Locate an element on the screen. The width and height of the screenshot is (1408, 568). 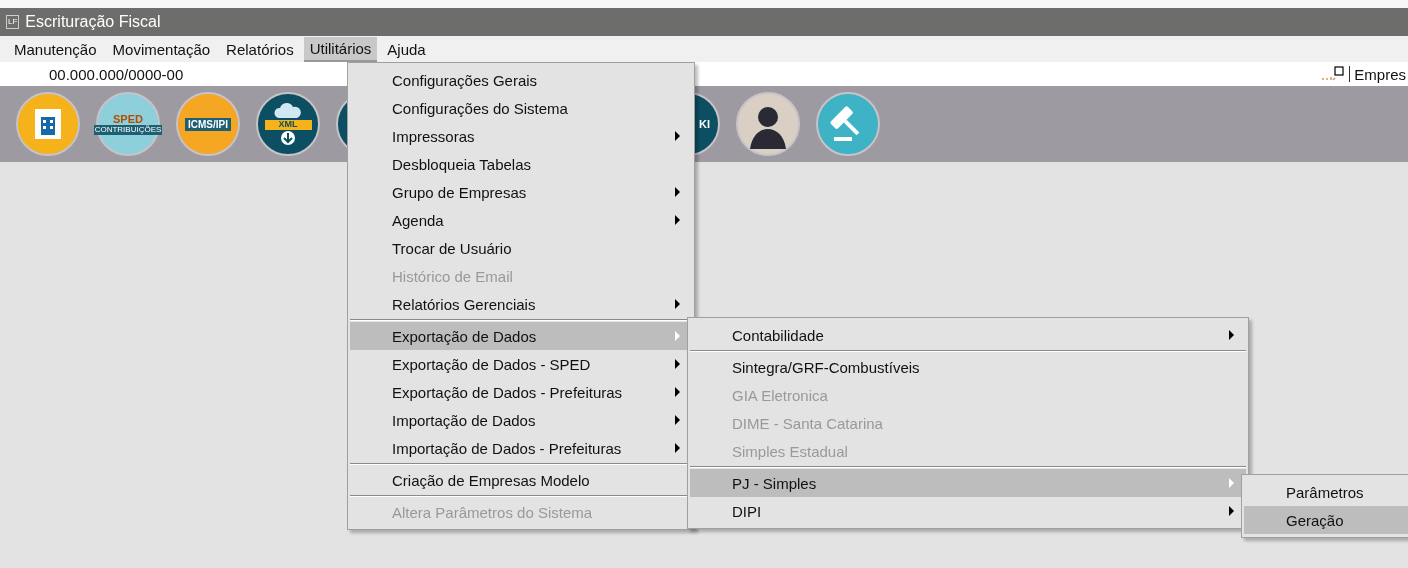
menu-item: Importação de Dados is located at coordinates (521, 420).